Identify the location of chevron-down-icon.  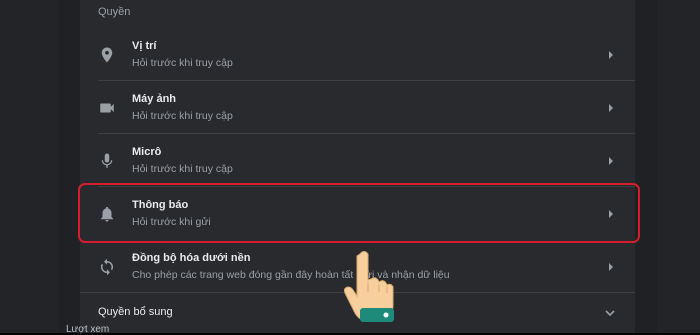
(610, 313).